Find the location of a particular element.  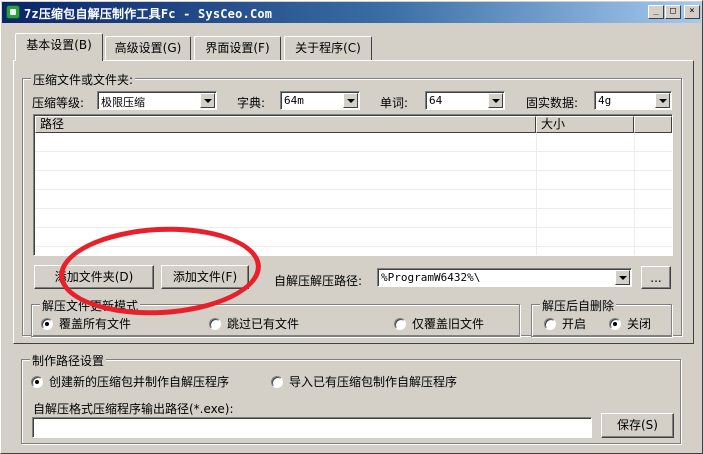

maximize-button: □ is located at coordinates (673, 12).